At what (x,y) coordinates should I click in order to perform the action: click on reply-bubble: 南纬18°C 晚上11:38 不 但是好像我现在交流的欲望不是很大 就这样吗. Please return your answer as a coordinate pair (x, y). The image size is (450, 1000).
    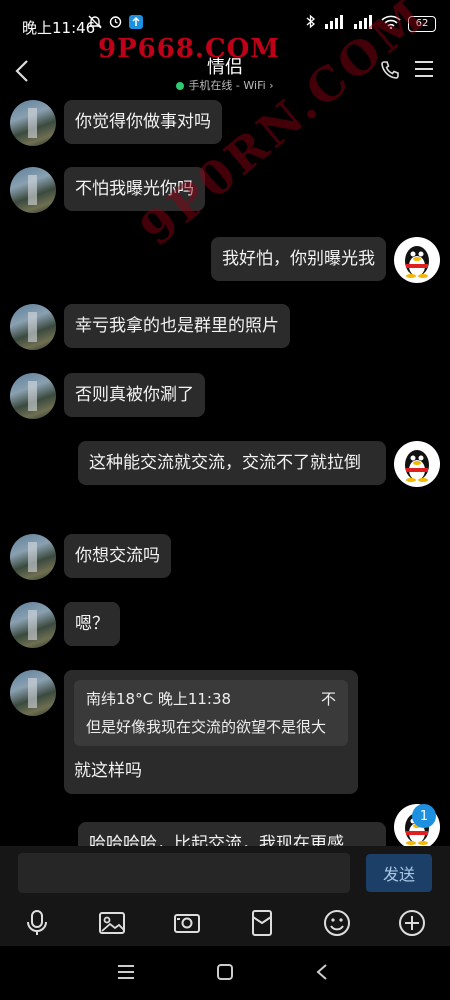
    Looking at the image, I should click on (211, 732).